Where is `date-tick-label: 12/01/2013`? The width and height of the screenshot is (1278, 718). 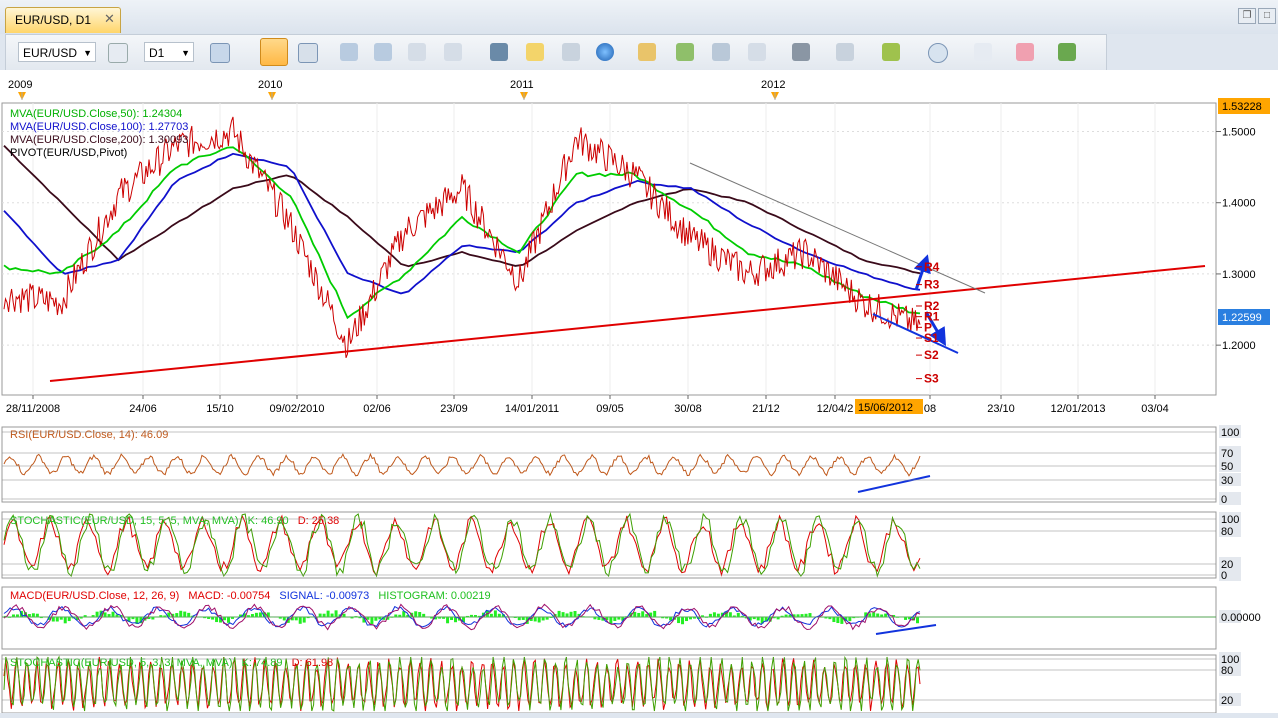 date-tick-label: 12/01/2013 is located at coordinates (1077, 409).